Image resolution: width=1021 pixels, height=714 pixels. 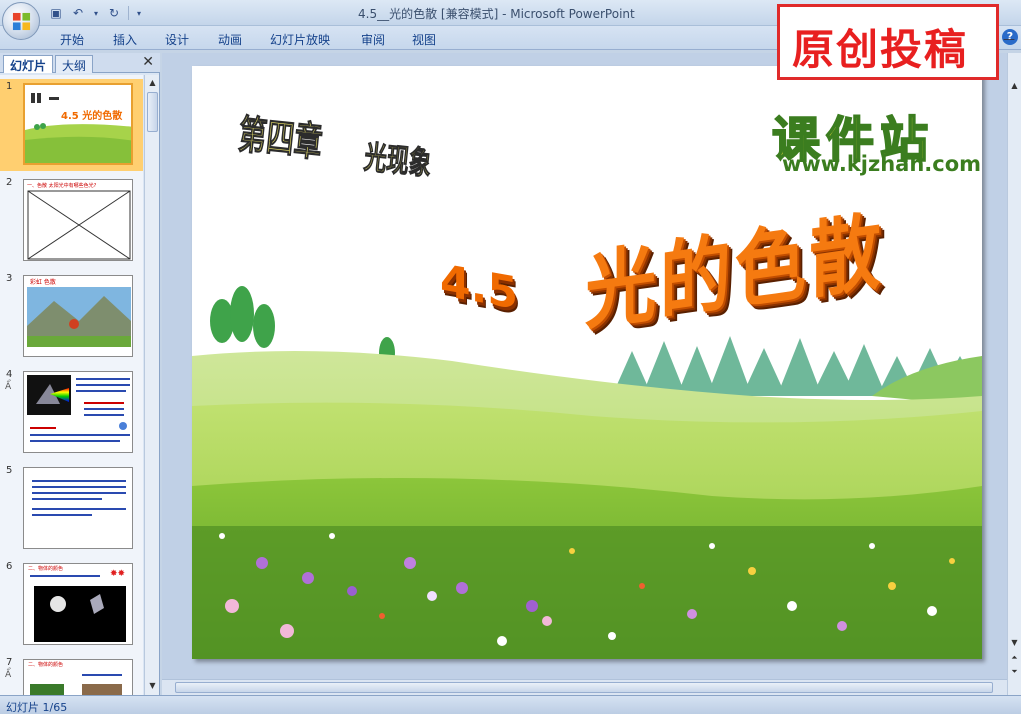 I want to click on tab-outline: 大纲, so click(x=74, y=64).